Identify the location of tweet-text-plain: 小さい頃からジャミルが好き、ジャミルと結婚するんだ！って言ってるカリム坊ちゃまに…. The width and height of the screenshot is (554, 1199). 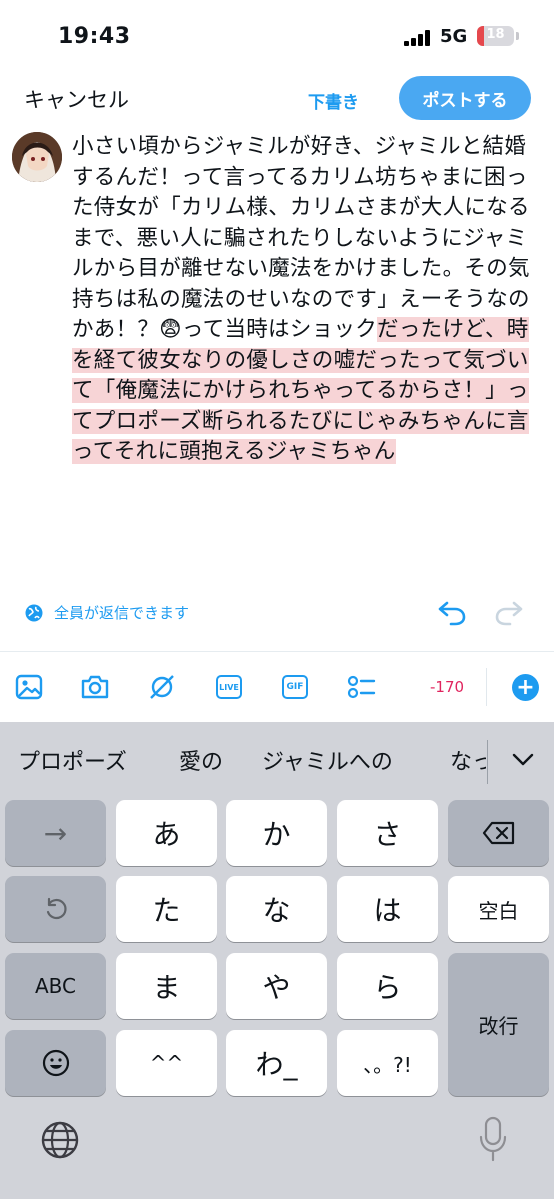
(301, 238).